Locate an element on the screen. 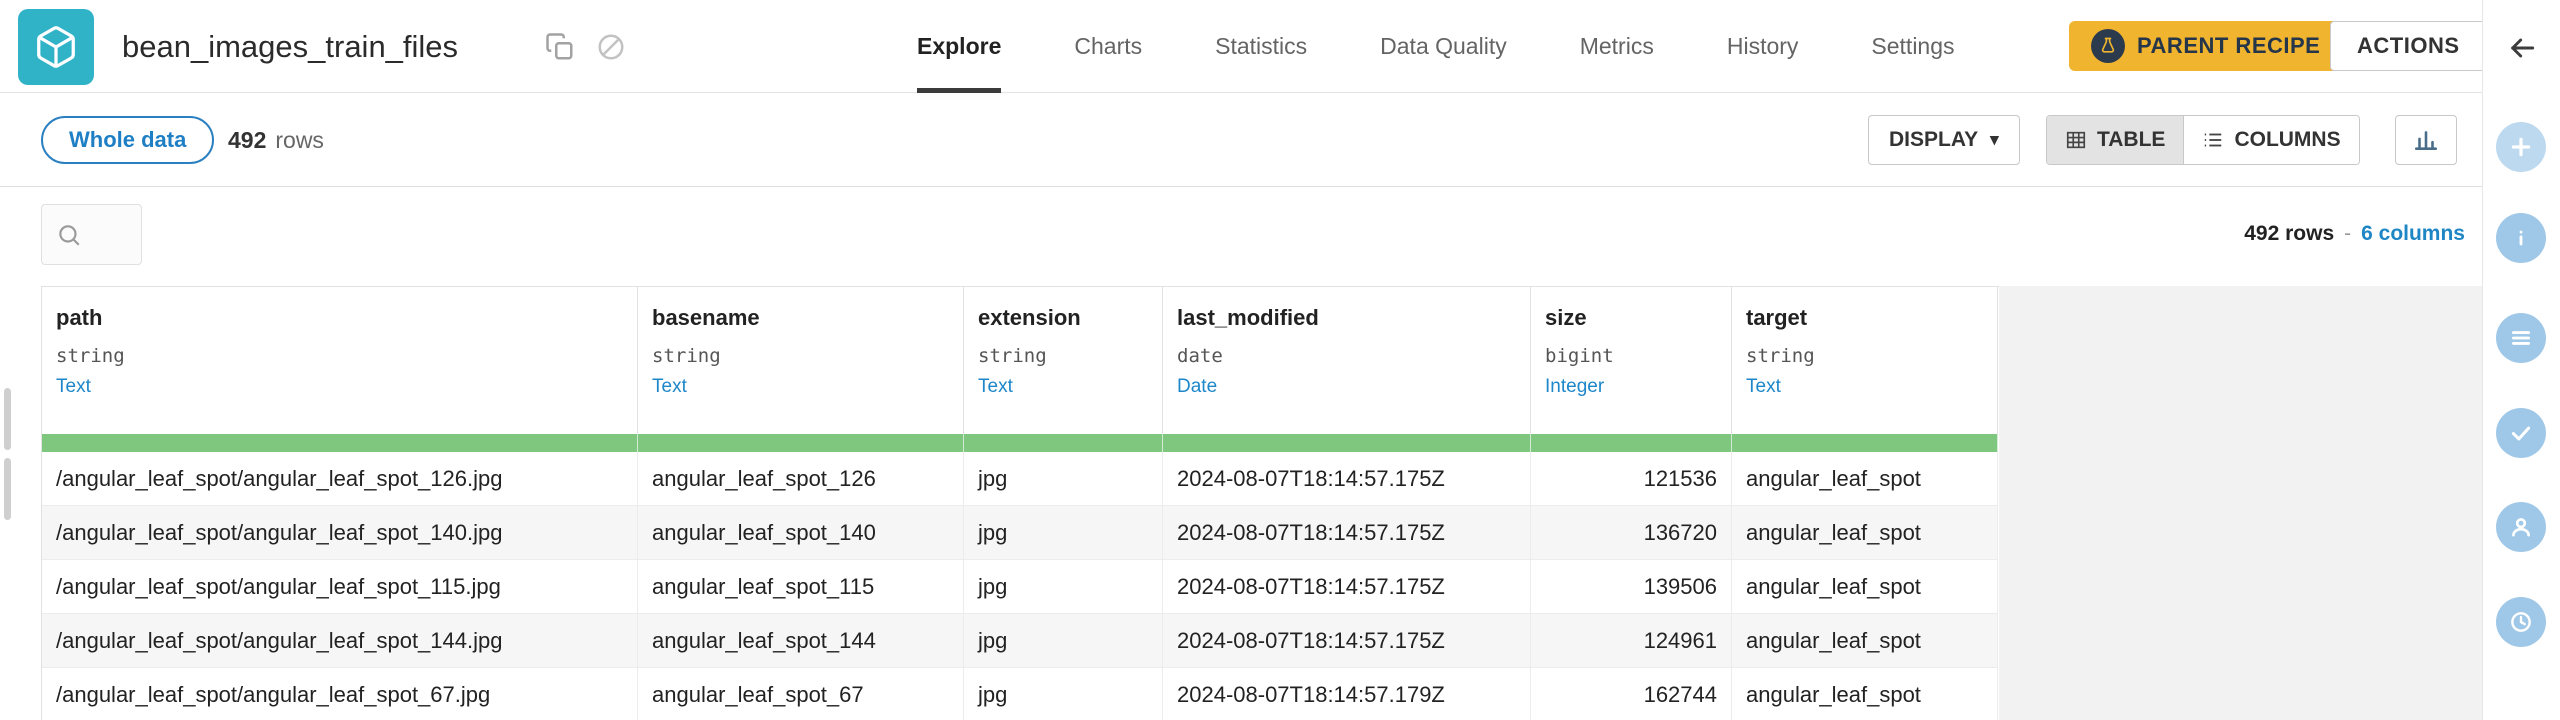 This screenshot has width=2560, height=720. dataset-title: bean_images_train_files is located at coordinates (290, 46).